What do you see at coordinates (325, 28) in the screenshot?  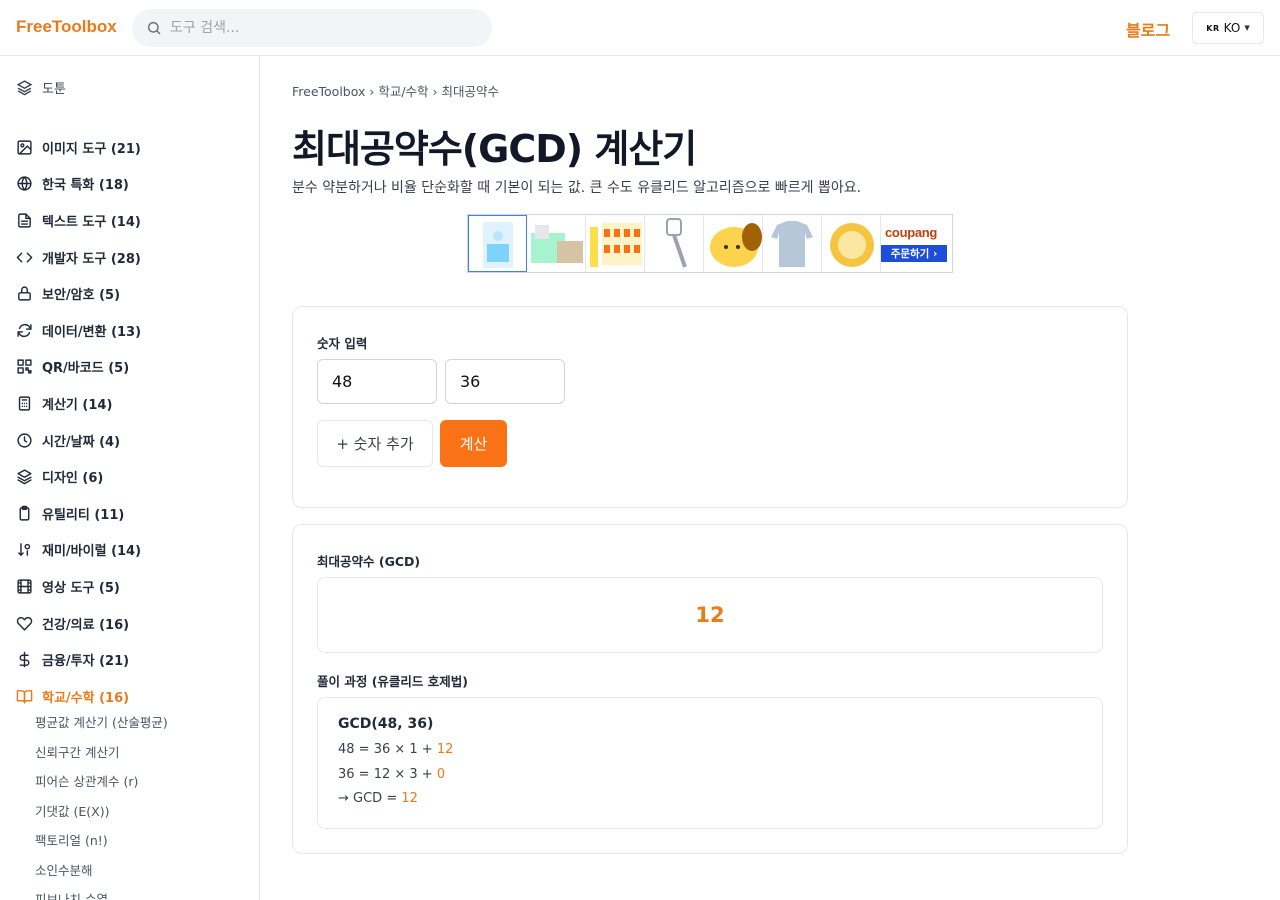 I see `search-input` at bounding box center [325, 28].